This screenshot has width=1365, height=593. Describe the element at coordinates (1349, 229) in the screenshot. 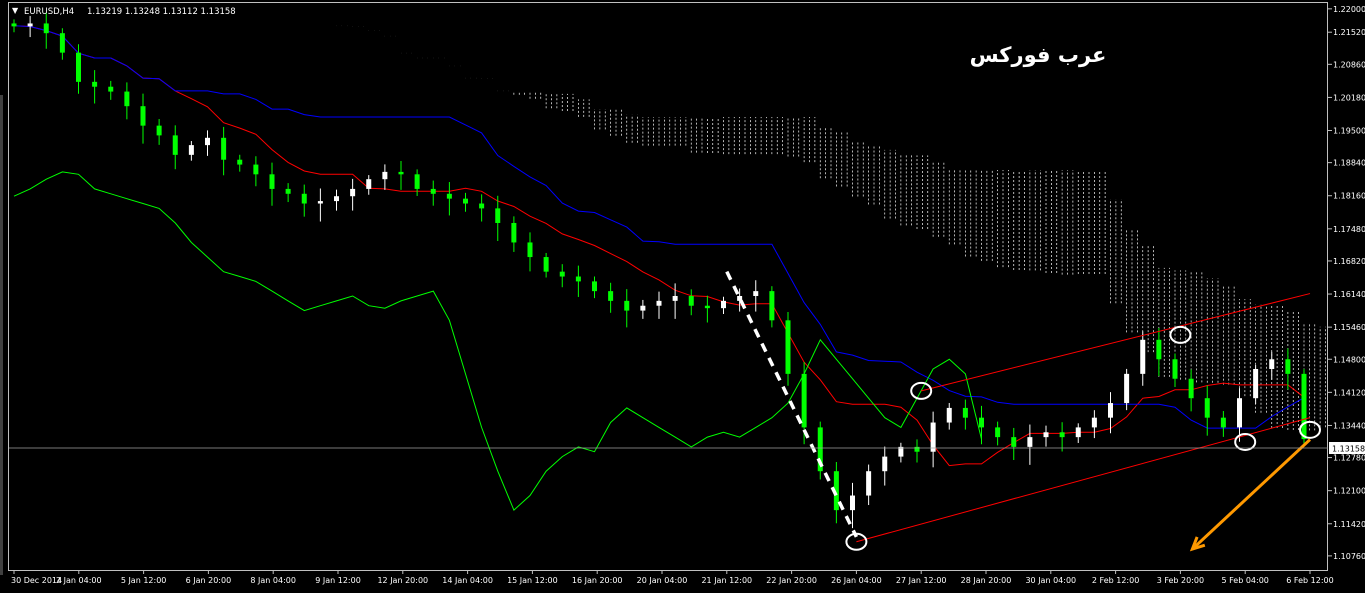

I see `y-tick-label: 1.17480` at that location.